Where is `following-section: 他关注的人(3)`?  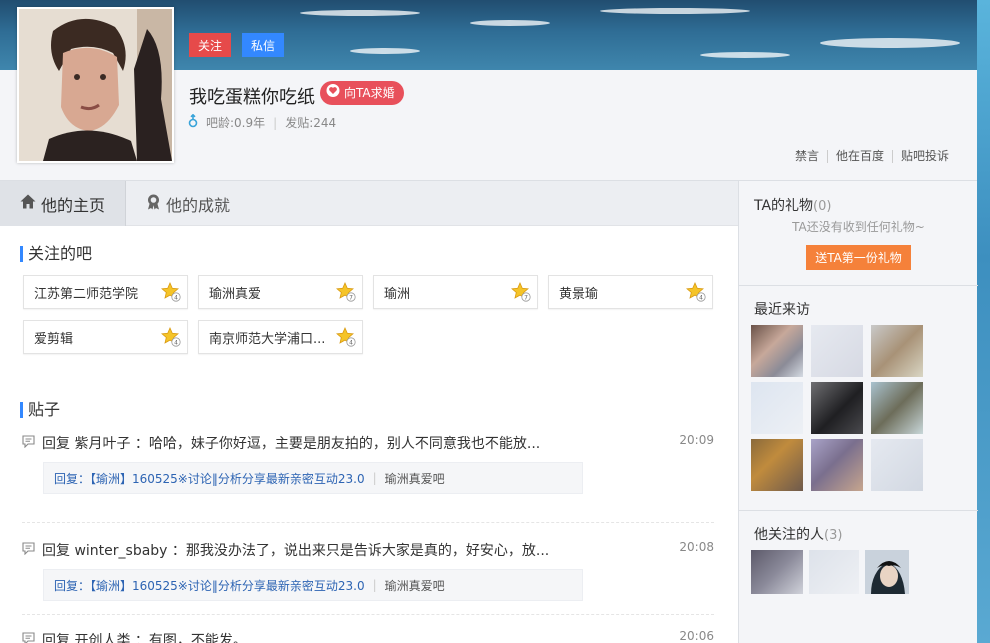
following-section: 他关注的人(3) is located at coordinates (858, 577).